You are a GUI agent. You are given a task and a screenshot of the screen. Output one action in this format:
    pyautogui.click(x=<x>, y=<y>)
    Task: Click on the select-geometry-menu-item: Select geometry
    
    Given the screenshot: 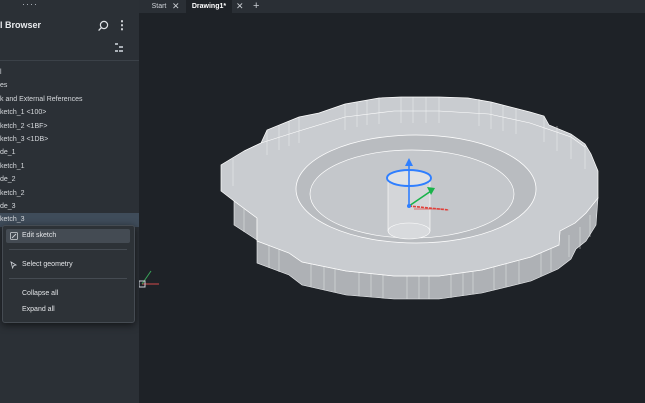 What is the action you would take?
    pyautogui.click(x=68, y=265)
    